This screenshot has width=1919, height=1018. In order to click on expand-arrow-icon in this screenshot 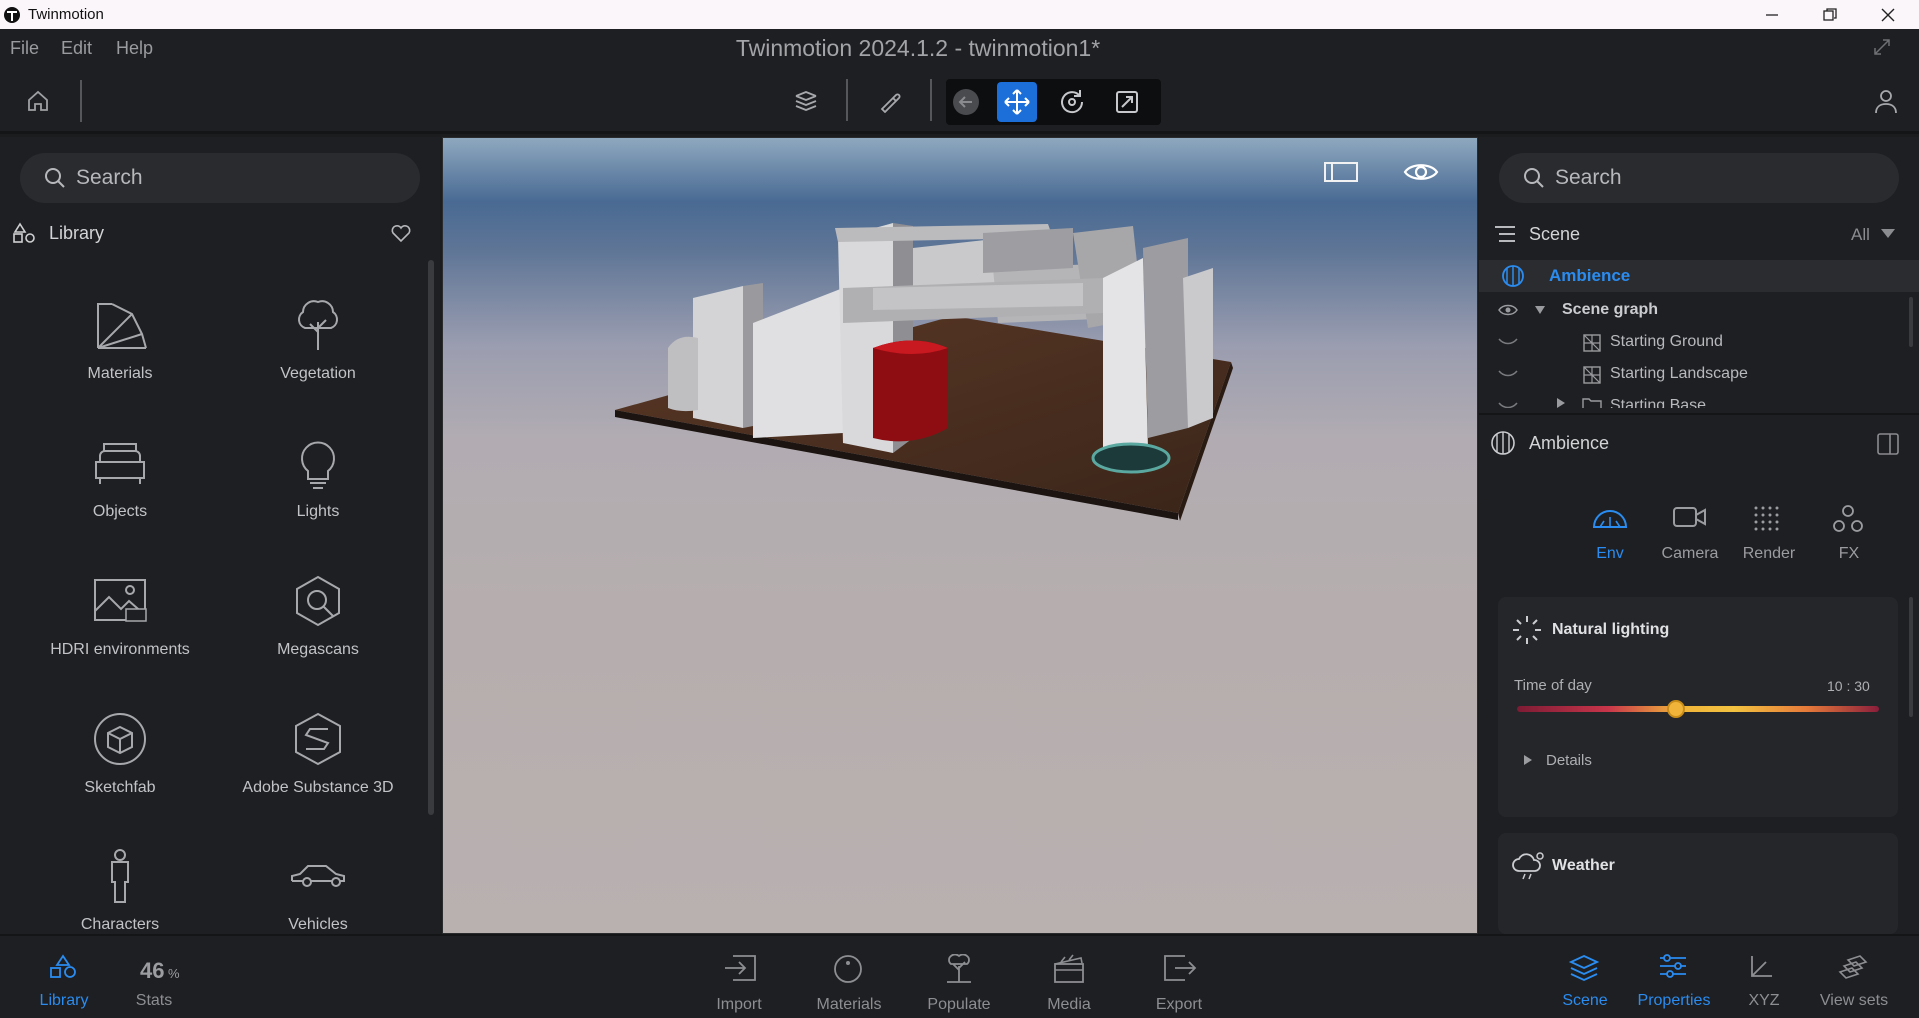, I will do `click(1561, 403)`.